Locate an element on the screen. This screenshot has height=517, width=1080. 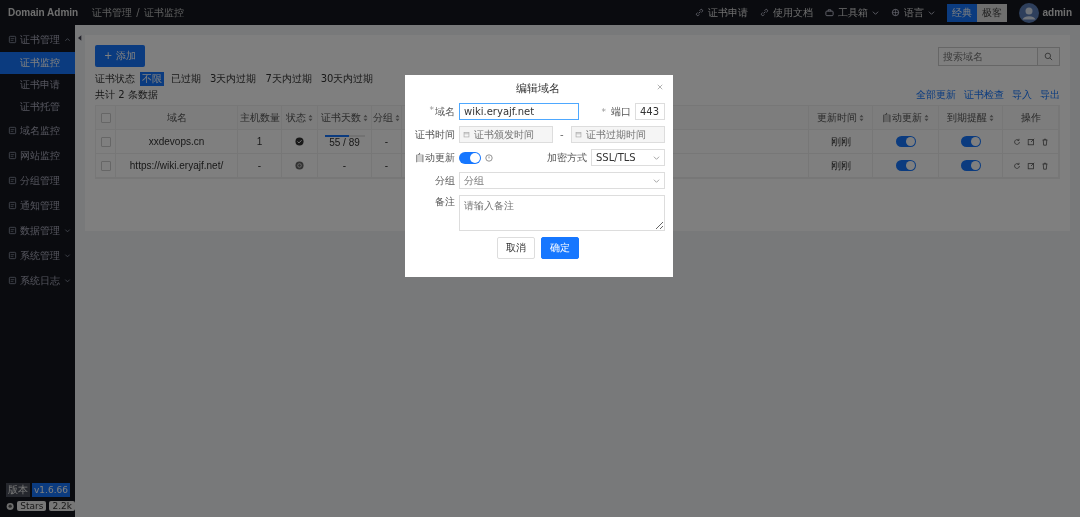
header-link: 语言 is located at coordinates (913, 12).